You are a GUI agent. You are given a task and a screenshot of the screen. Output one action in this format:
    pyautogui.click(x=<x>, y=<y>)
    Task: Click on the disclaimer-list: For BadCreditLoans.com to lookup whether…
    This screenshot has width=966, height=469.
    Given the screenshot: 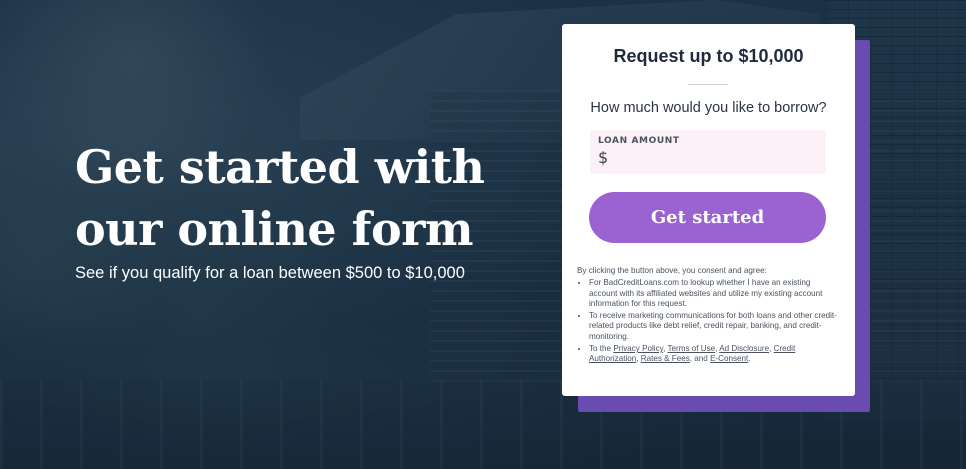 What is the action you would take?
    pyautogui.click(x=708, y=321)
    